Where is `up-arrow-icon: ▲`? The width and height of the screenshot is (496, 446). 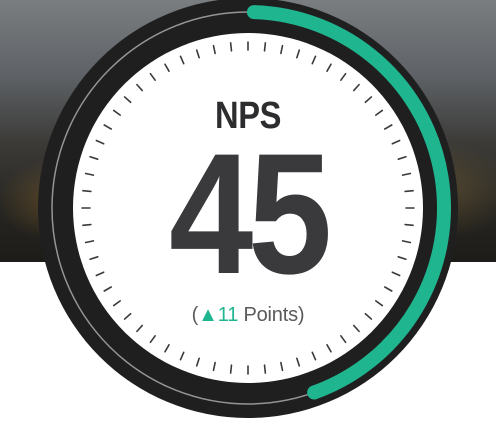
up-arrow-icon: ▲ is located at coordinates (208, 315).